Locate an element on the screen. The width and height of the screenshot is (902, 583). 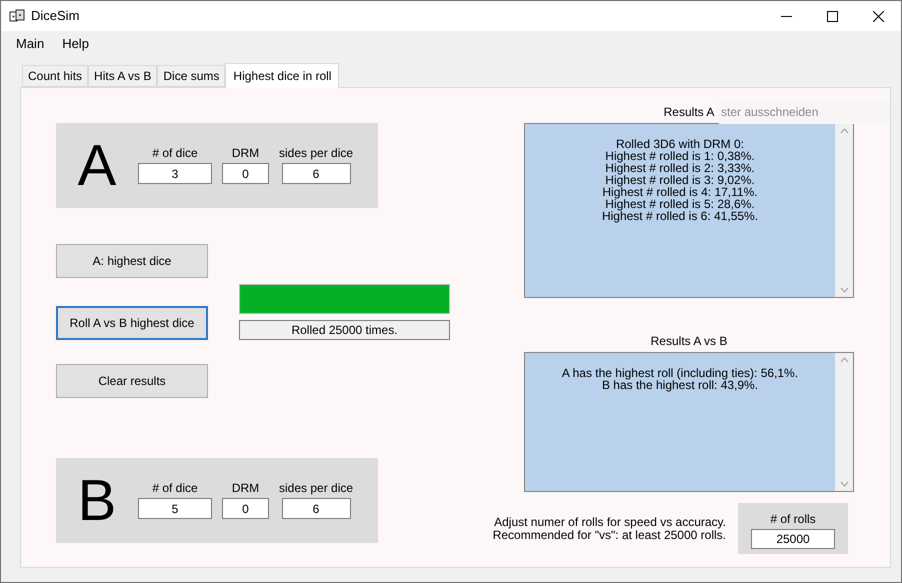
results-label: Results A is located at coordinates (689, 112).